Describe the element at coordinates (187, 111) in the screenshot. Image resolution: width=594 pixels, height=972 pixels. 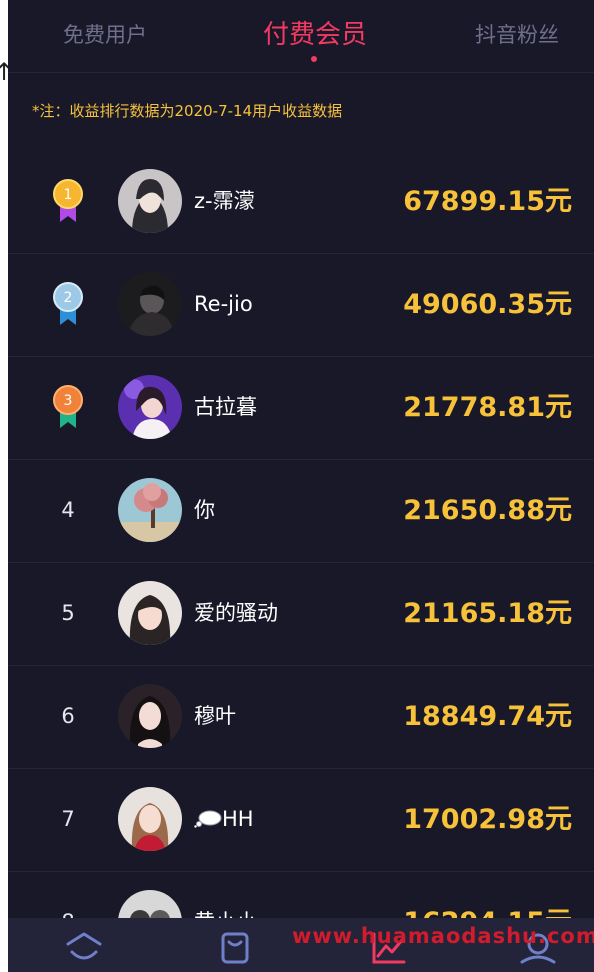
I see `earnings-note: *注：收益排行数据为2020-7-14用户收益数据` at that location.